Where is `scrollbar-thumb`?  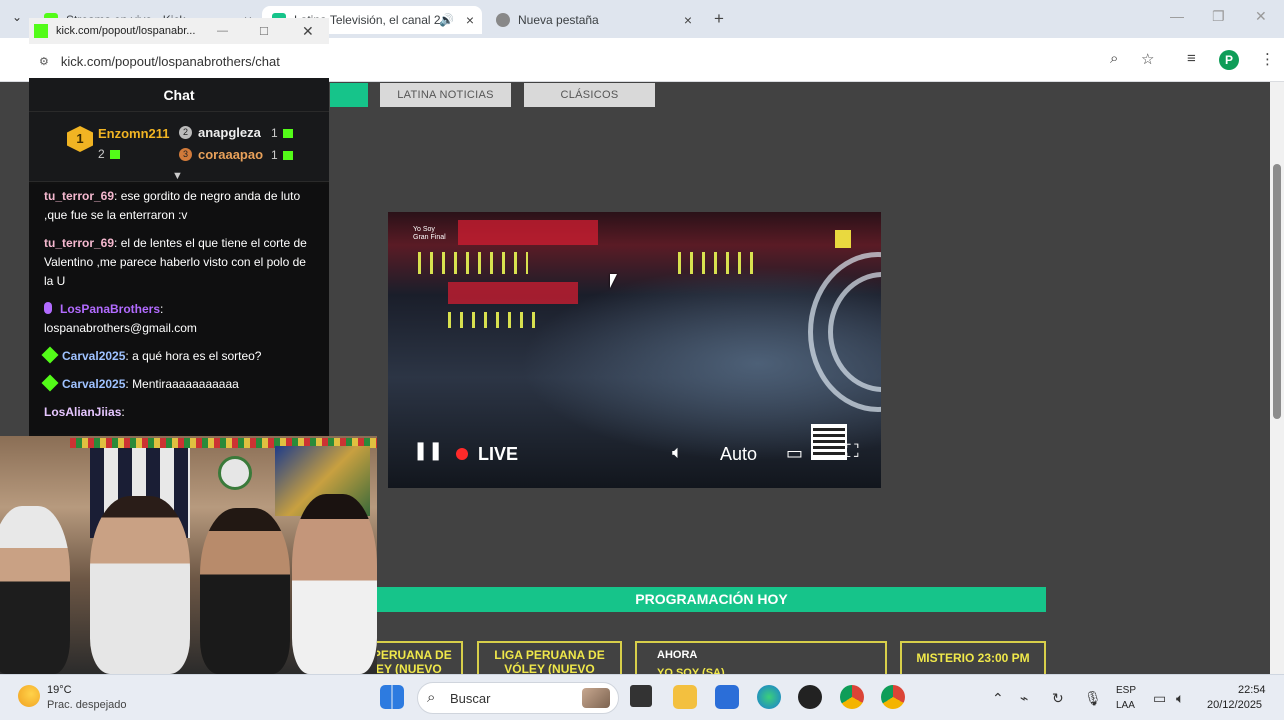
scrollbar-thumb is located at coordinates (1277, 291).